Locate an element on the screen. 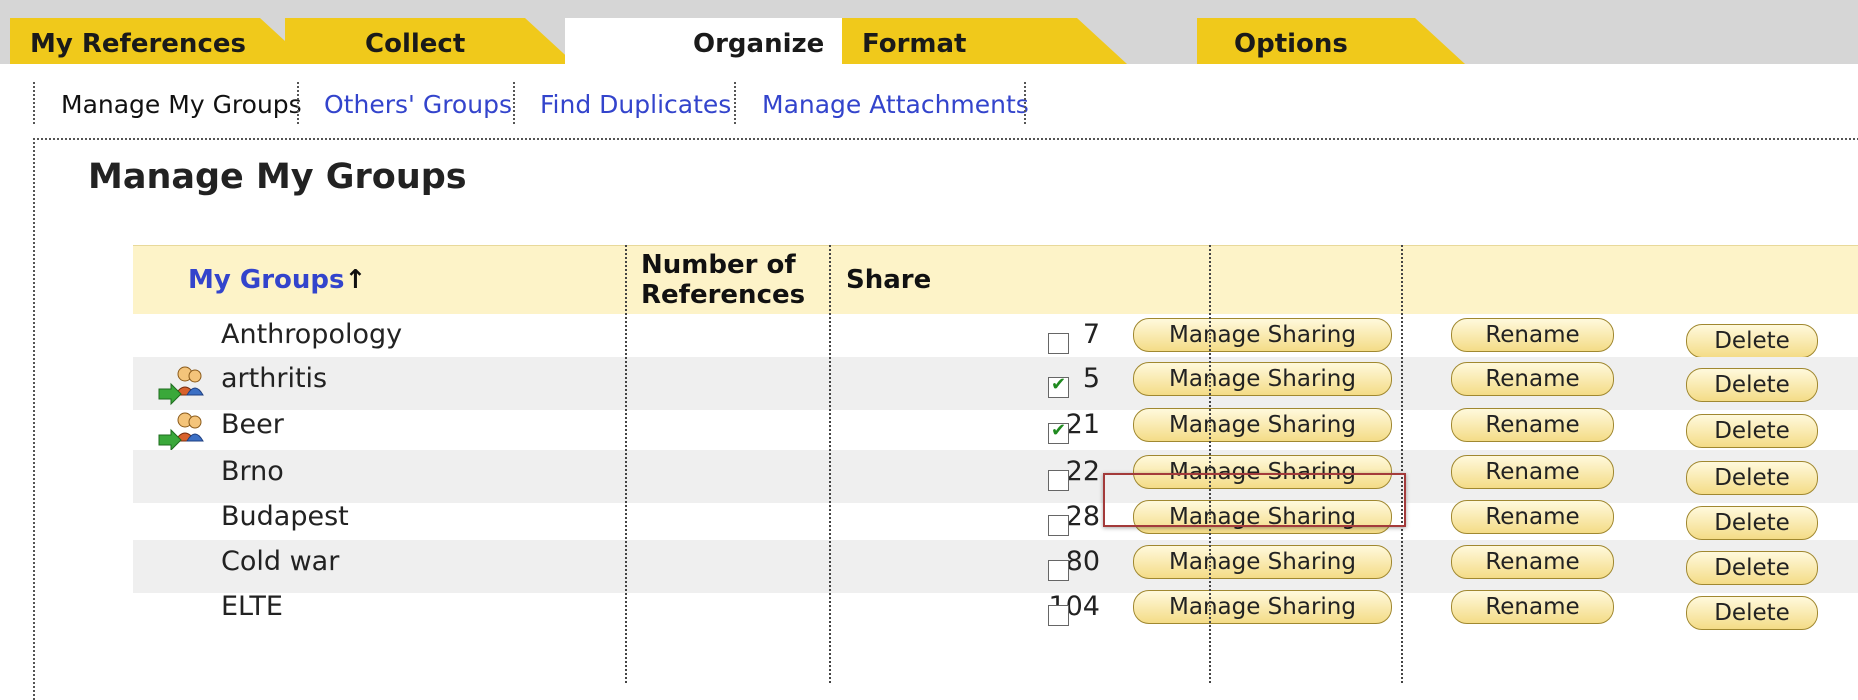 This screenshot has height=700, width=1858. references-count-header: Number of References is located at coordinates (723, 280).